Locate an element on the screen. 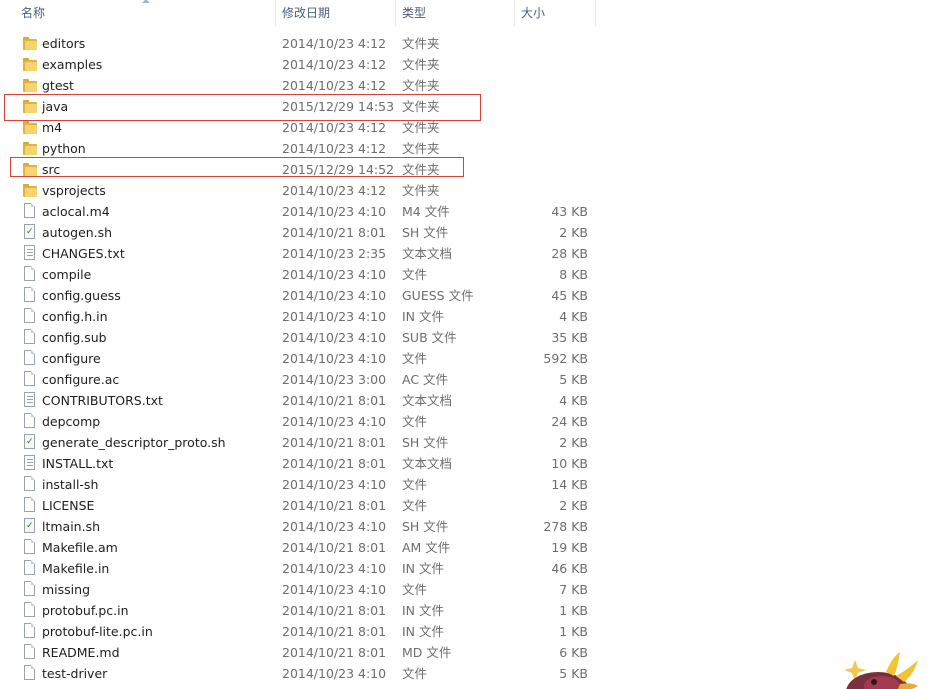 Image resolution: width=950 pixels, height=689 pixels. file-row: config.guess 2014/10/23 4:10 GUESS 文件 45 KB is located at coordinates (300, 295).